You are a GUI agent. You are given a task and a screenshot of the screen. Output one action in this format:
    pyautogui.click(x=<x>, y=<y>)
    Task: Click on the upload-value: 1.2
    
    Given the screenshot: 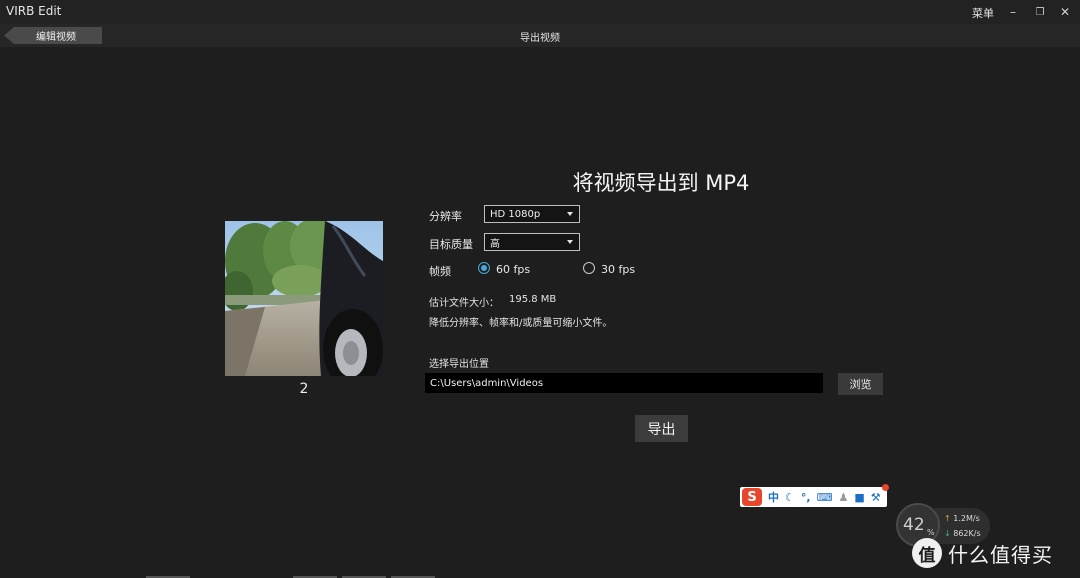 What is the action you would take?
    pyautogui.click(x=959, y=518)
    